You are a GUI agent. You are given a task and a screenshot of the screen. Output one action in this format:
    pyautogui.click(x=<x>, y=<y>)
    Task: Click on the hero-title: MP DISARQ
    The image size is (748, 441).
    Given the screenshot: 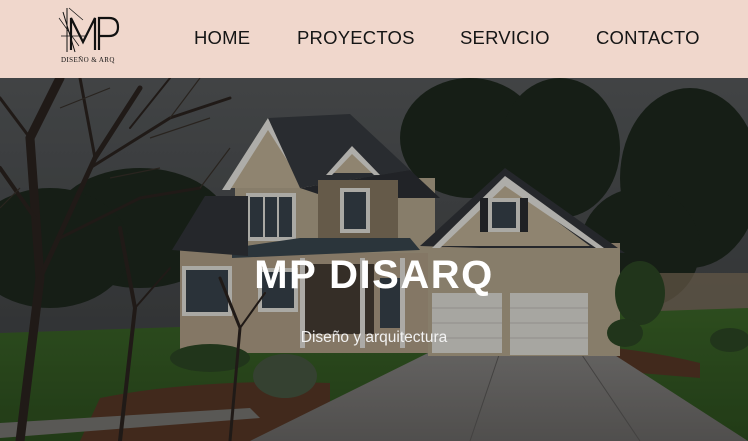 What is the action you would take?
    pyautogui.click(x=374, y=275)
    